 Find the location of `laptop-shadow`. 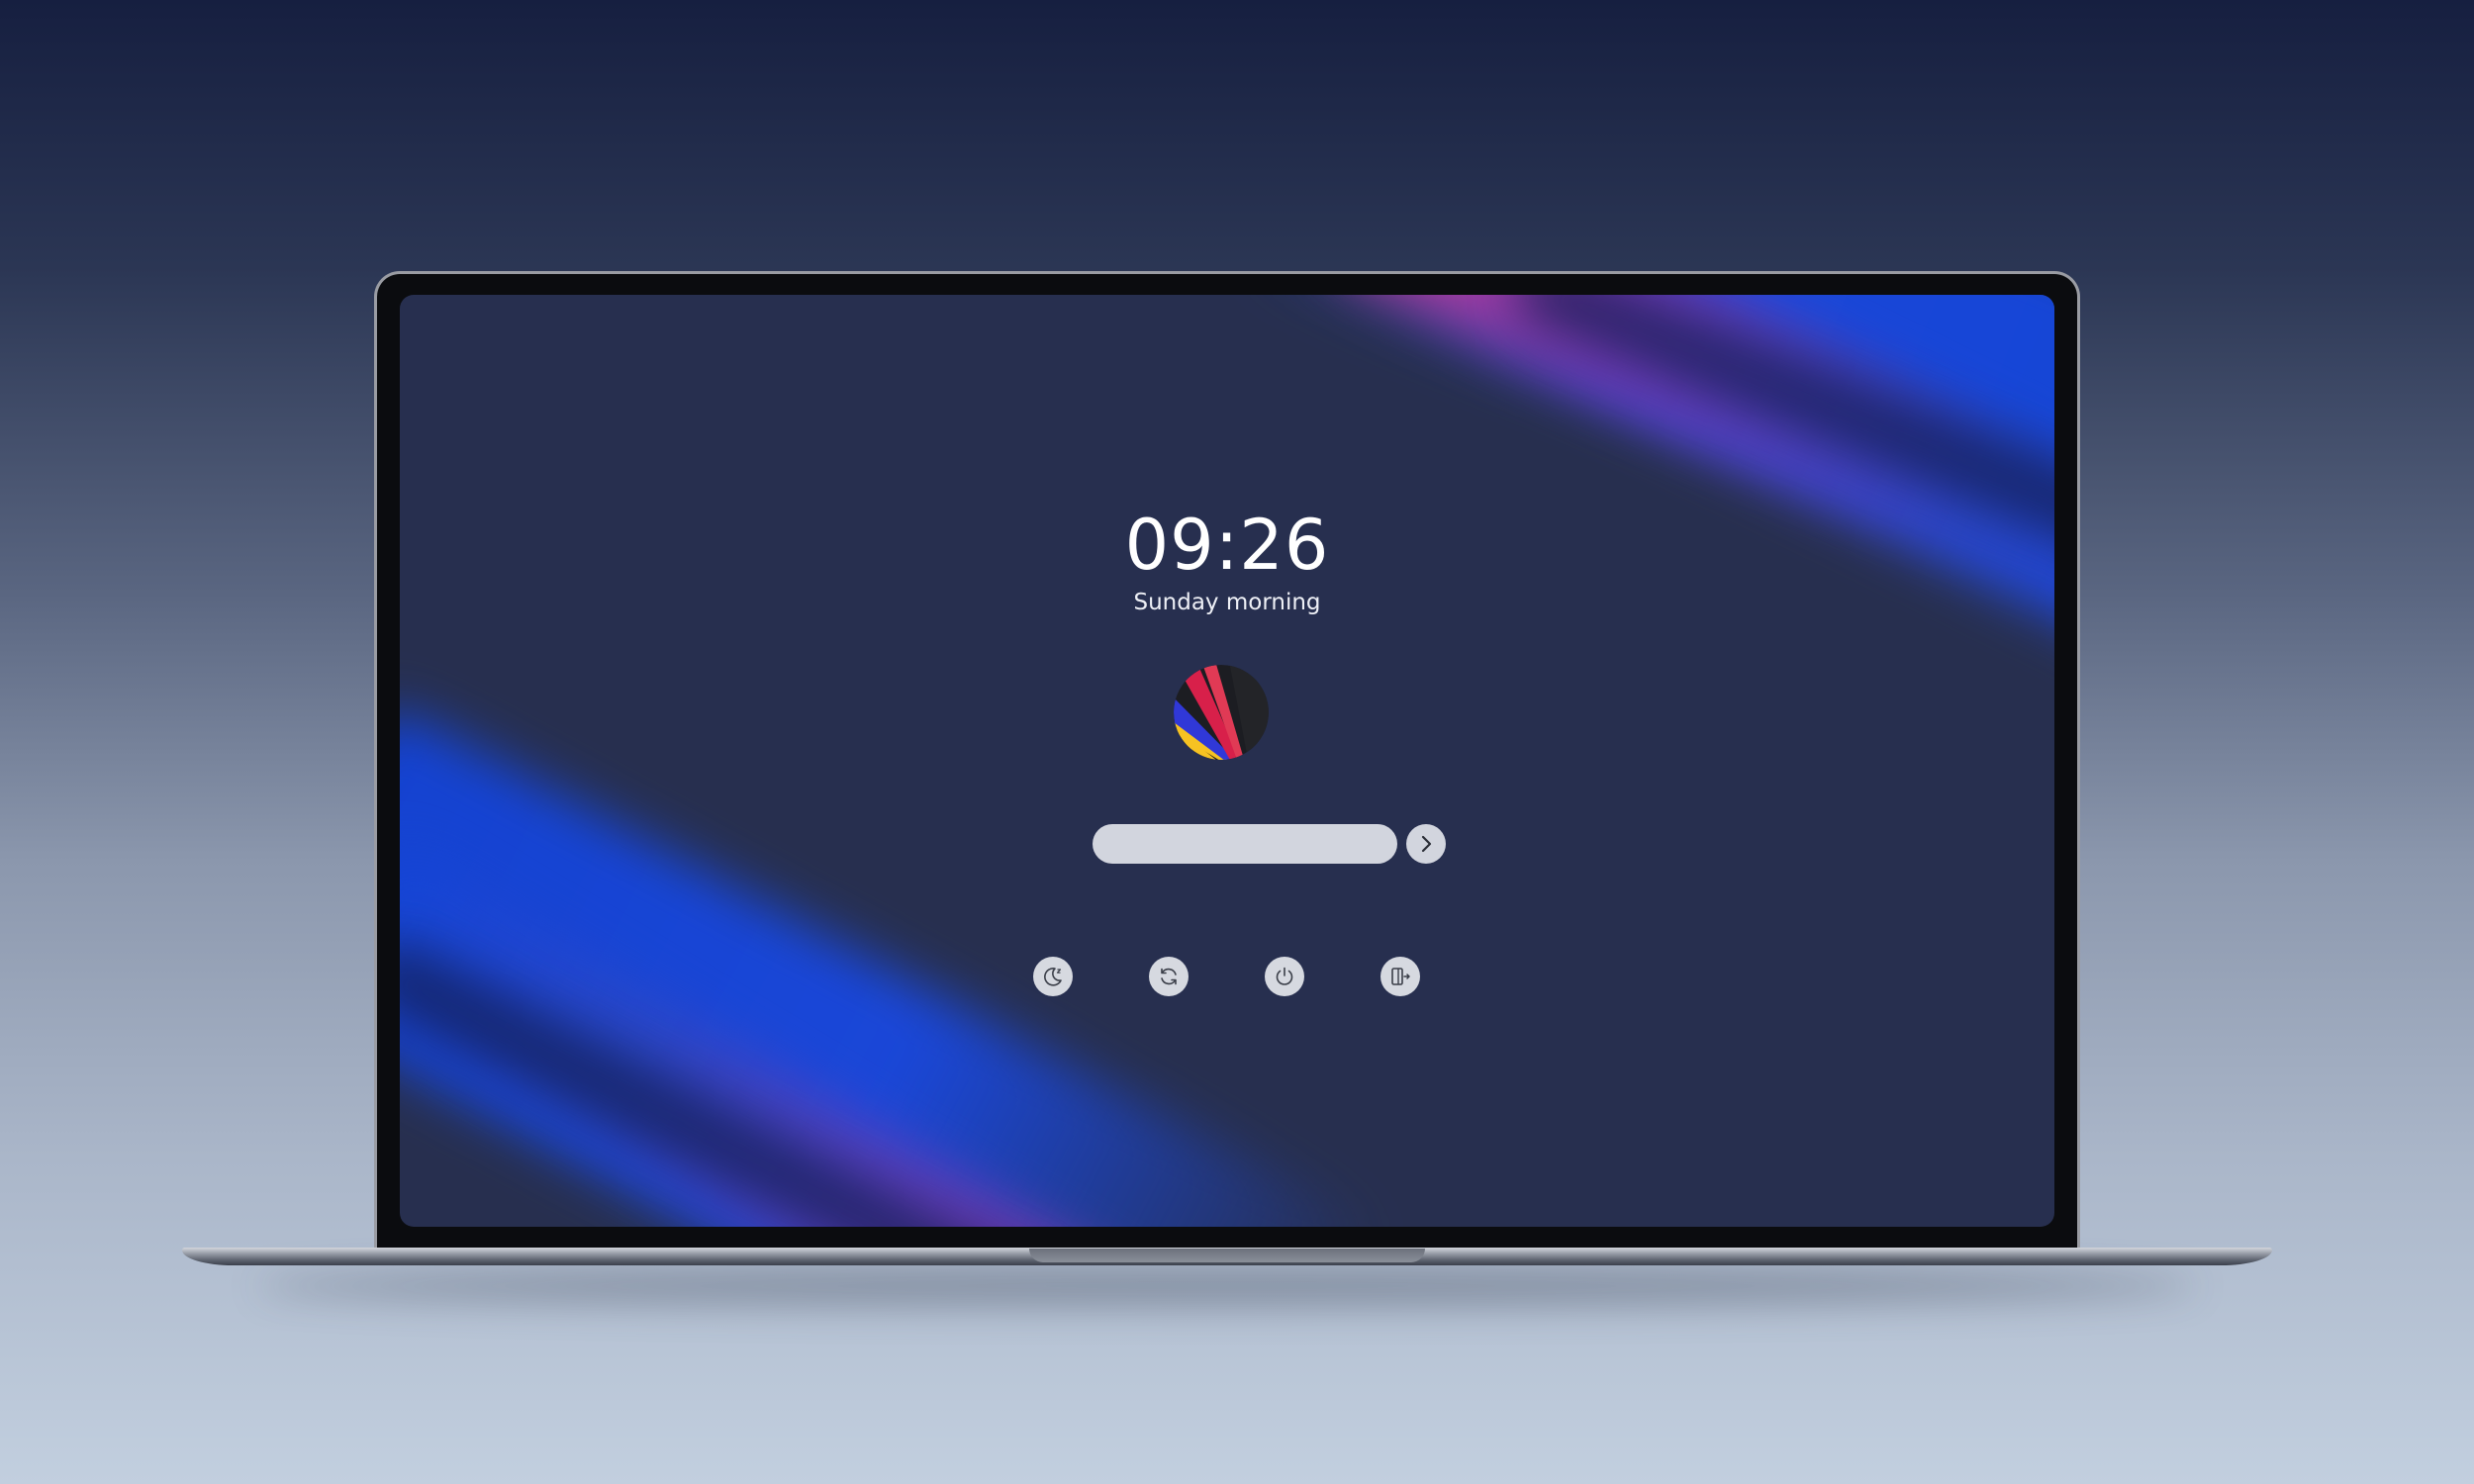

laptop-shadow is located at coordinates (1227, 1286).